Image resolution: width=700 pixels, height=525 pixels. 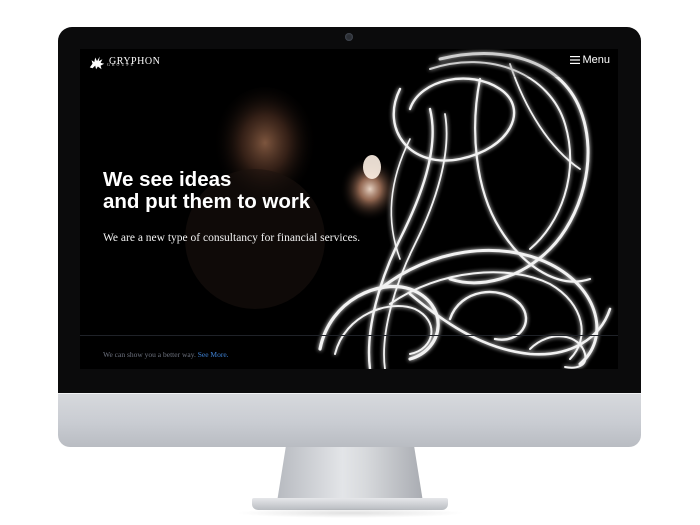 I want to click on stand-shadow, so click(x=350, y=513).